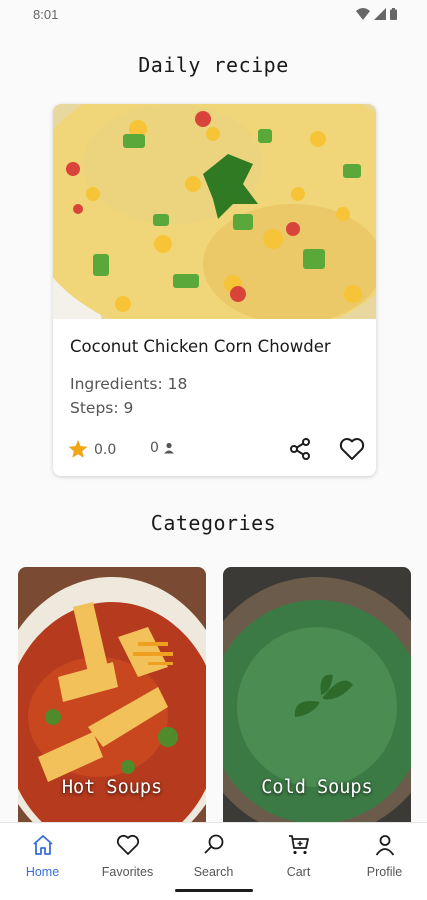 This screenshot has width=427, height=900. I want to click on category-hot-soups: Hot Soups, so click(112, 695).